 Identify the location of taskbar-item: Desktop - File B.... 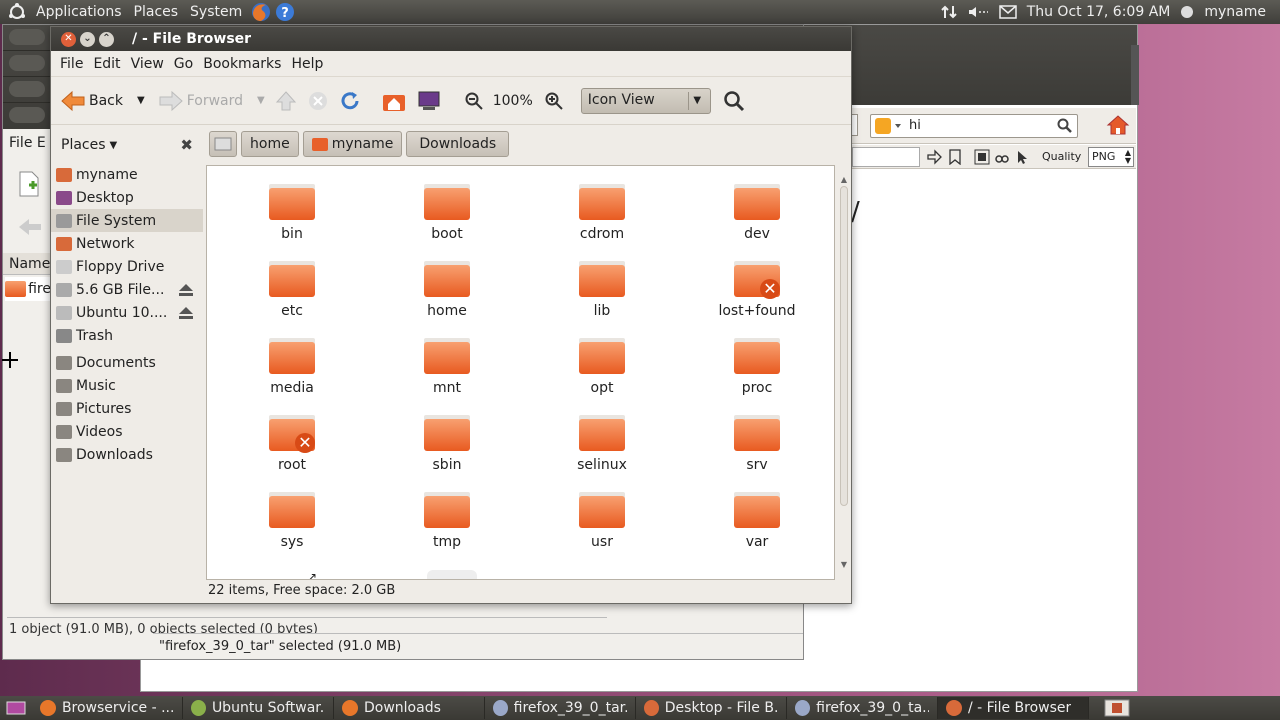
(711, 708).